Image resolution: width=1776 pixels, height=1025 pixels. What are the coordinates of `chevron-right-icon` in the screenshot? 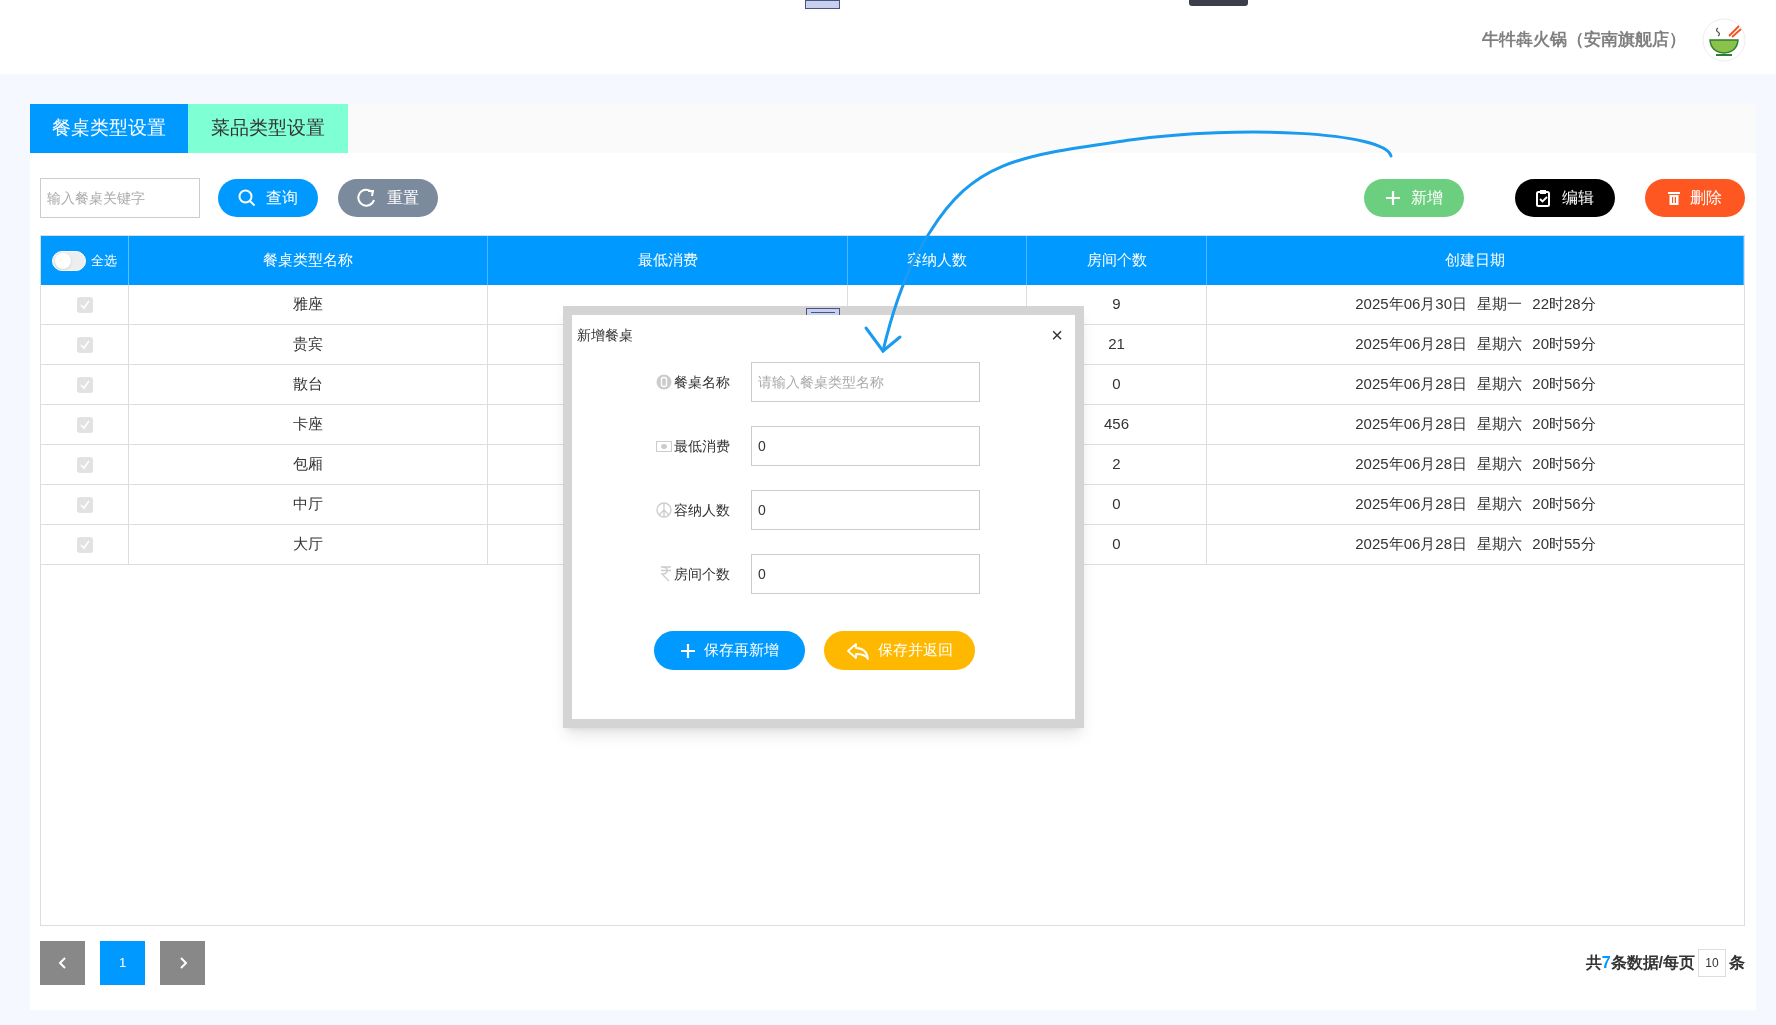 It's located at (182, 963).